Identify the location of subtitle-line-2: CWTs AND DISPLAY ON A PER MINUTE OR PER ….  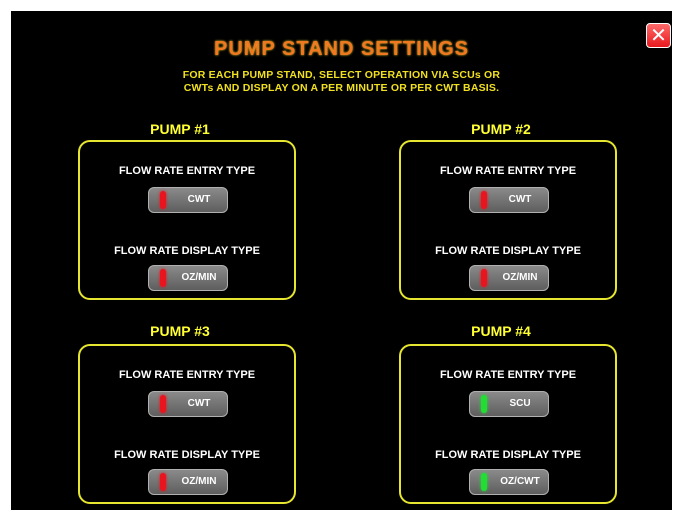
(341, 88).